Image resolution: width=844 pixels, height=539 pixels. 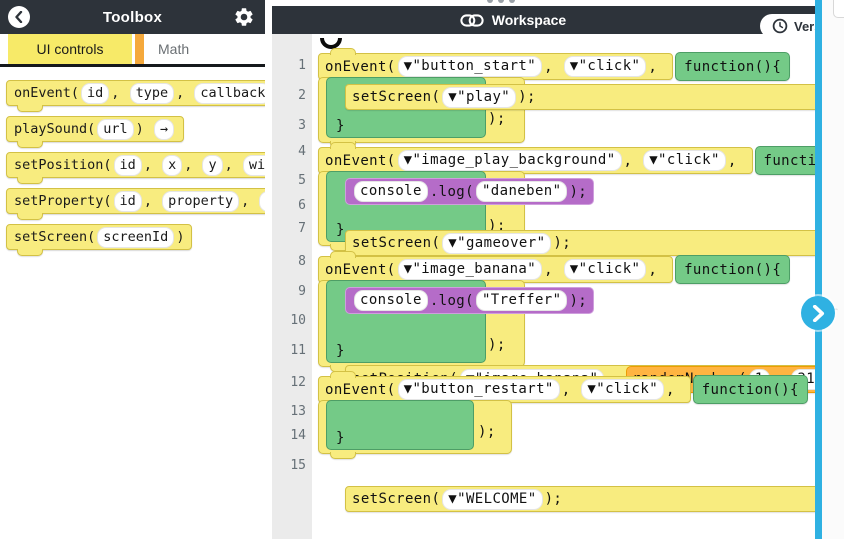 I want to click on tab-math: Math, so click(x=173, y=49).